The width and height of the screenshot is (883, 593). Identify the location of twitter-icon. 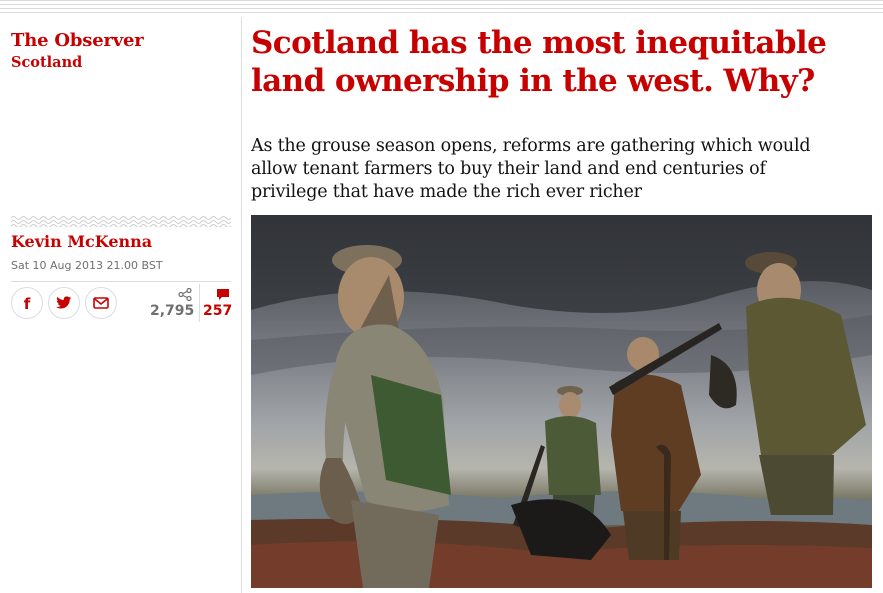
(64, 302).